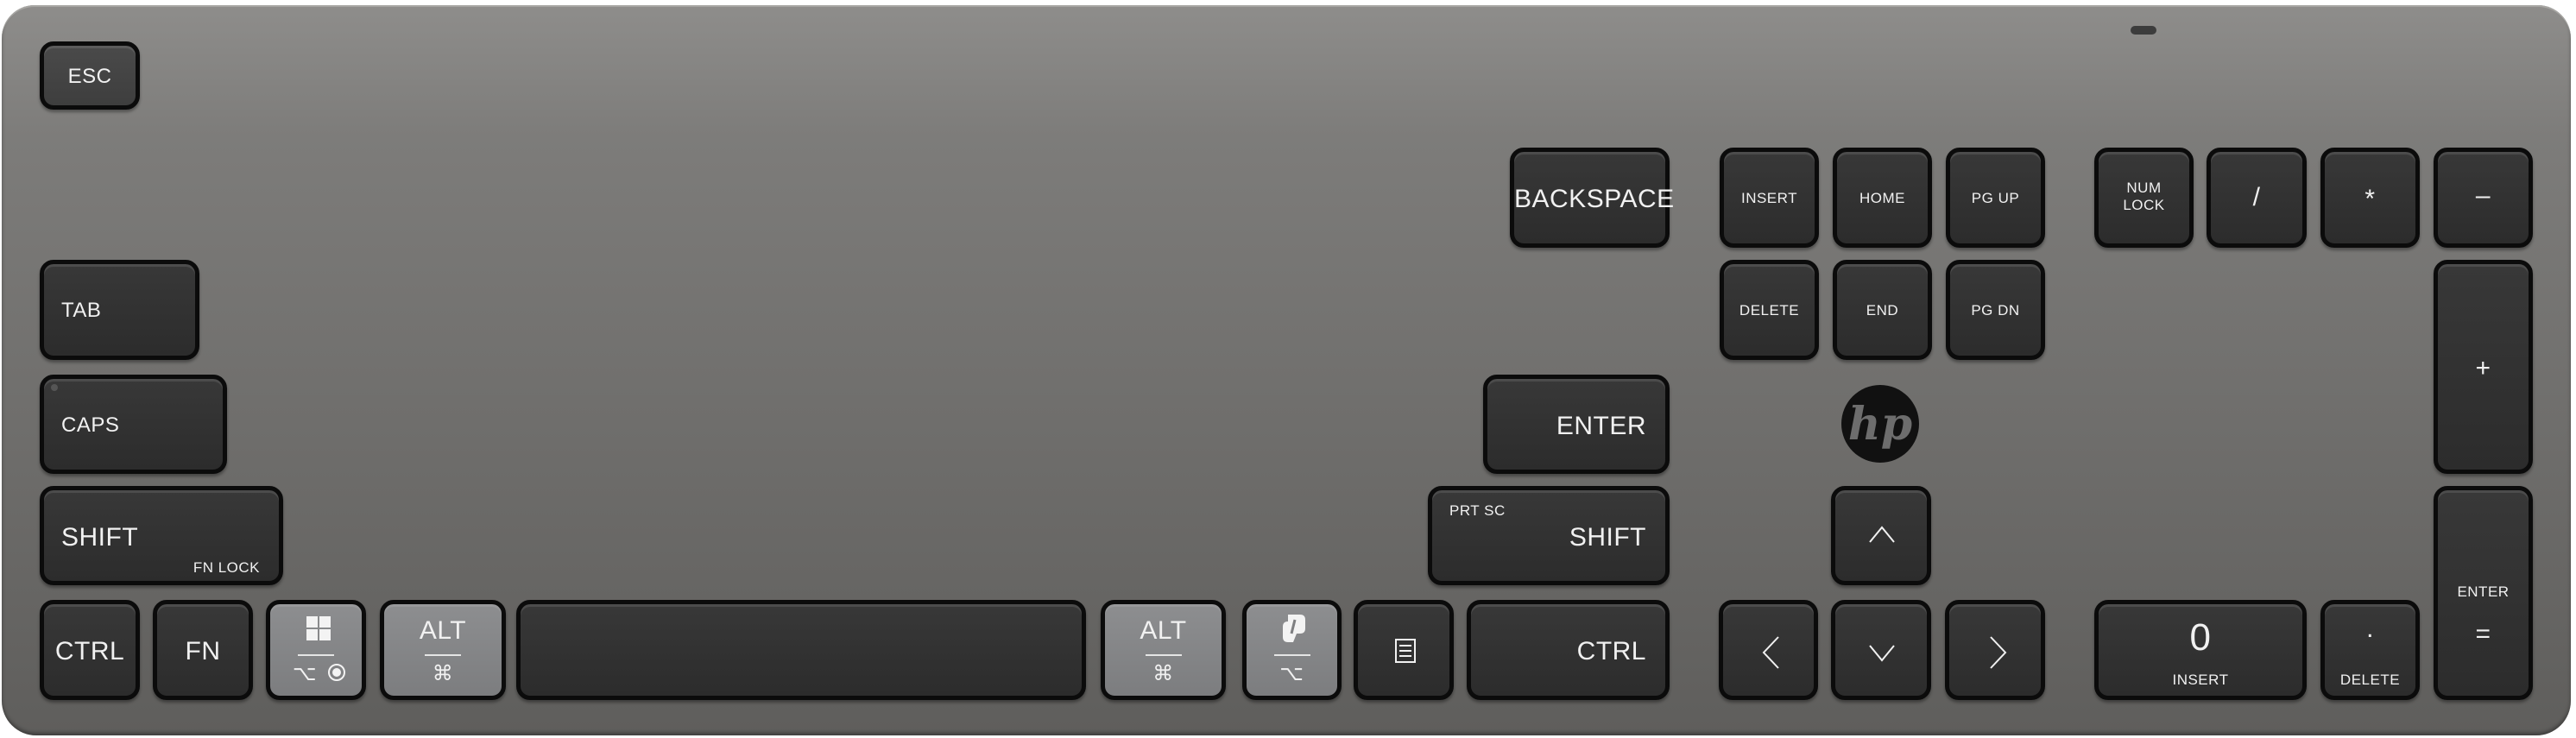 The image size is (2576, 738). What do you see at coordinates (801, 650) in the screenshot?
I see `key-space` at bounding box center [801, 650].